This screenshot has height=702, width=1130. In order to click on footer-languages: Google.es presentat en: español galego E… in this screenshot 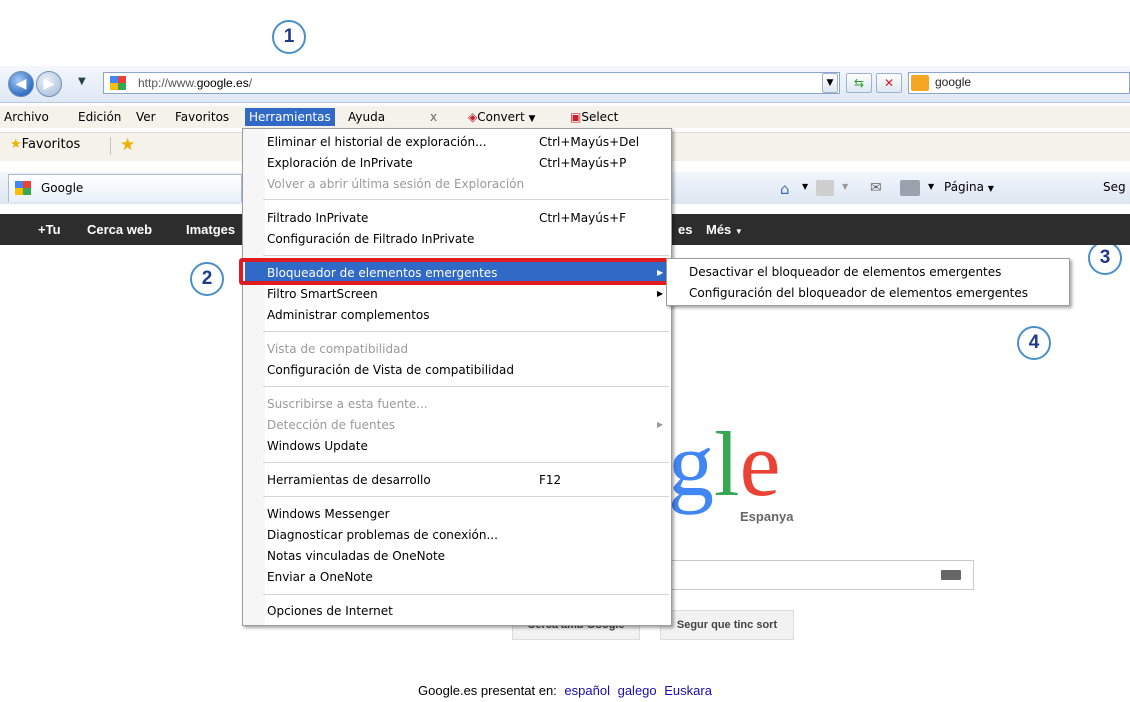, I will do `click(565, 690)`.